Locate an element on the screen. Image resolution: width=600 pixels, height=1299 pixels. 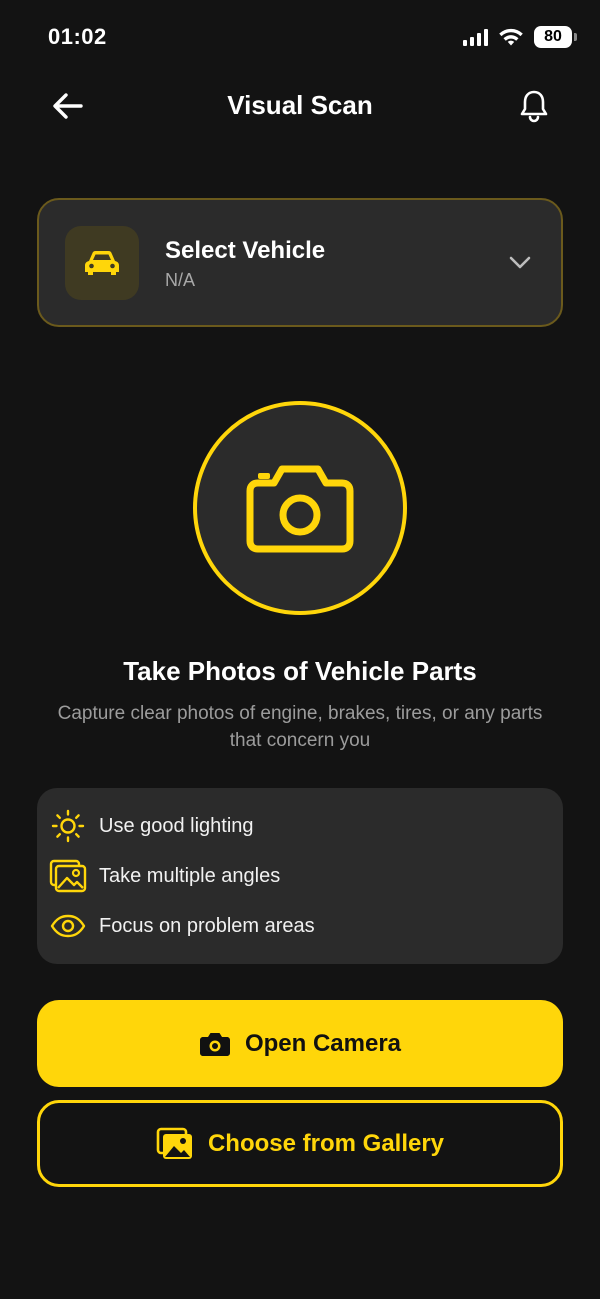
status-indicators: 80 is located at coordinates (520, 37).